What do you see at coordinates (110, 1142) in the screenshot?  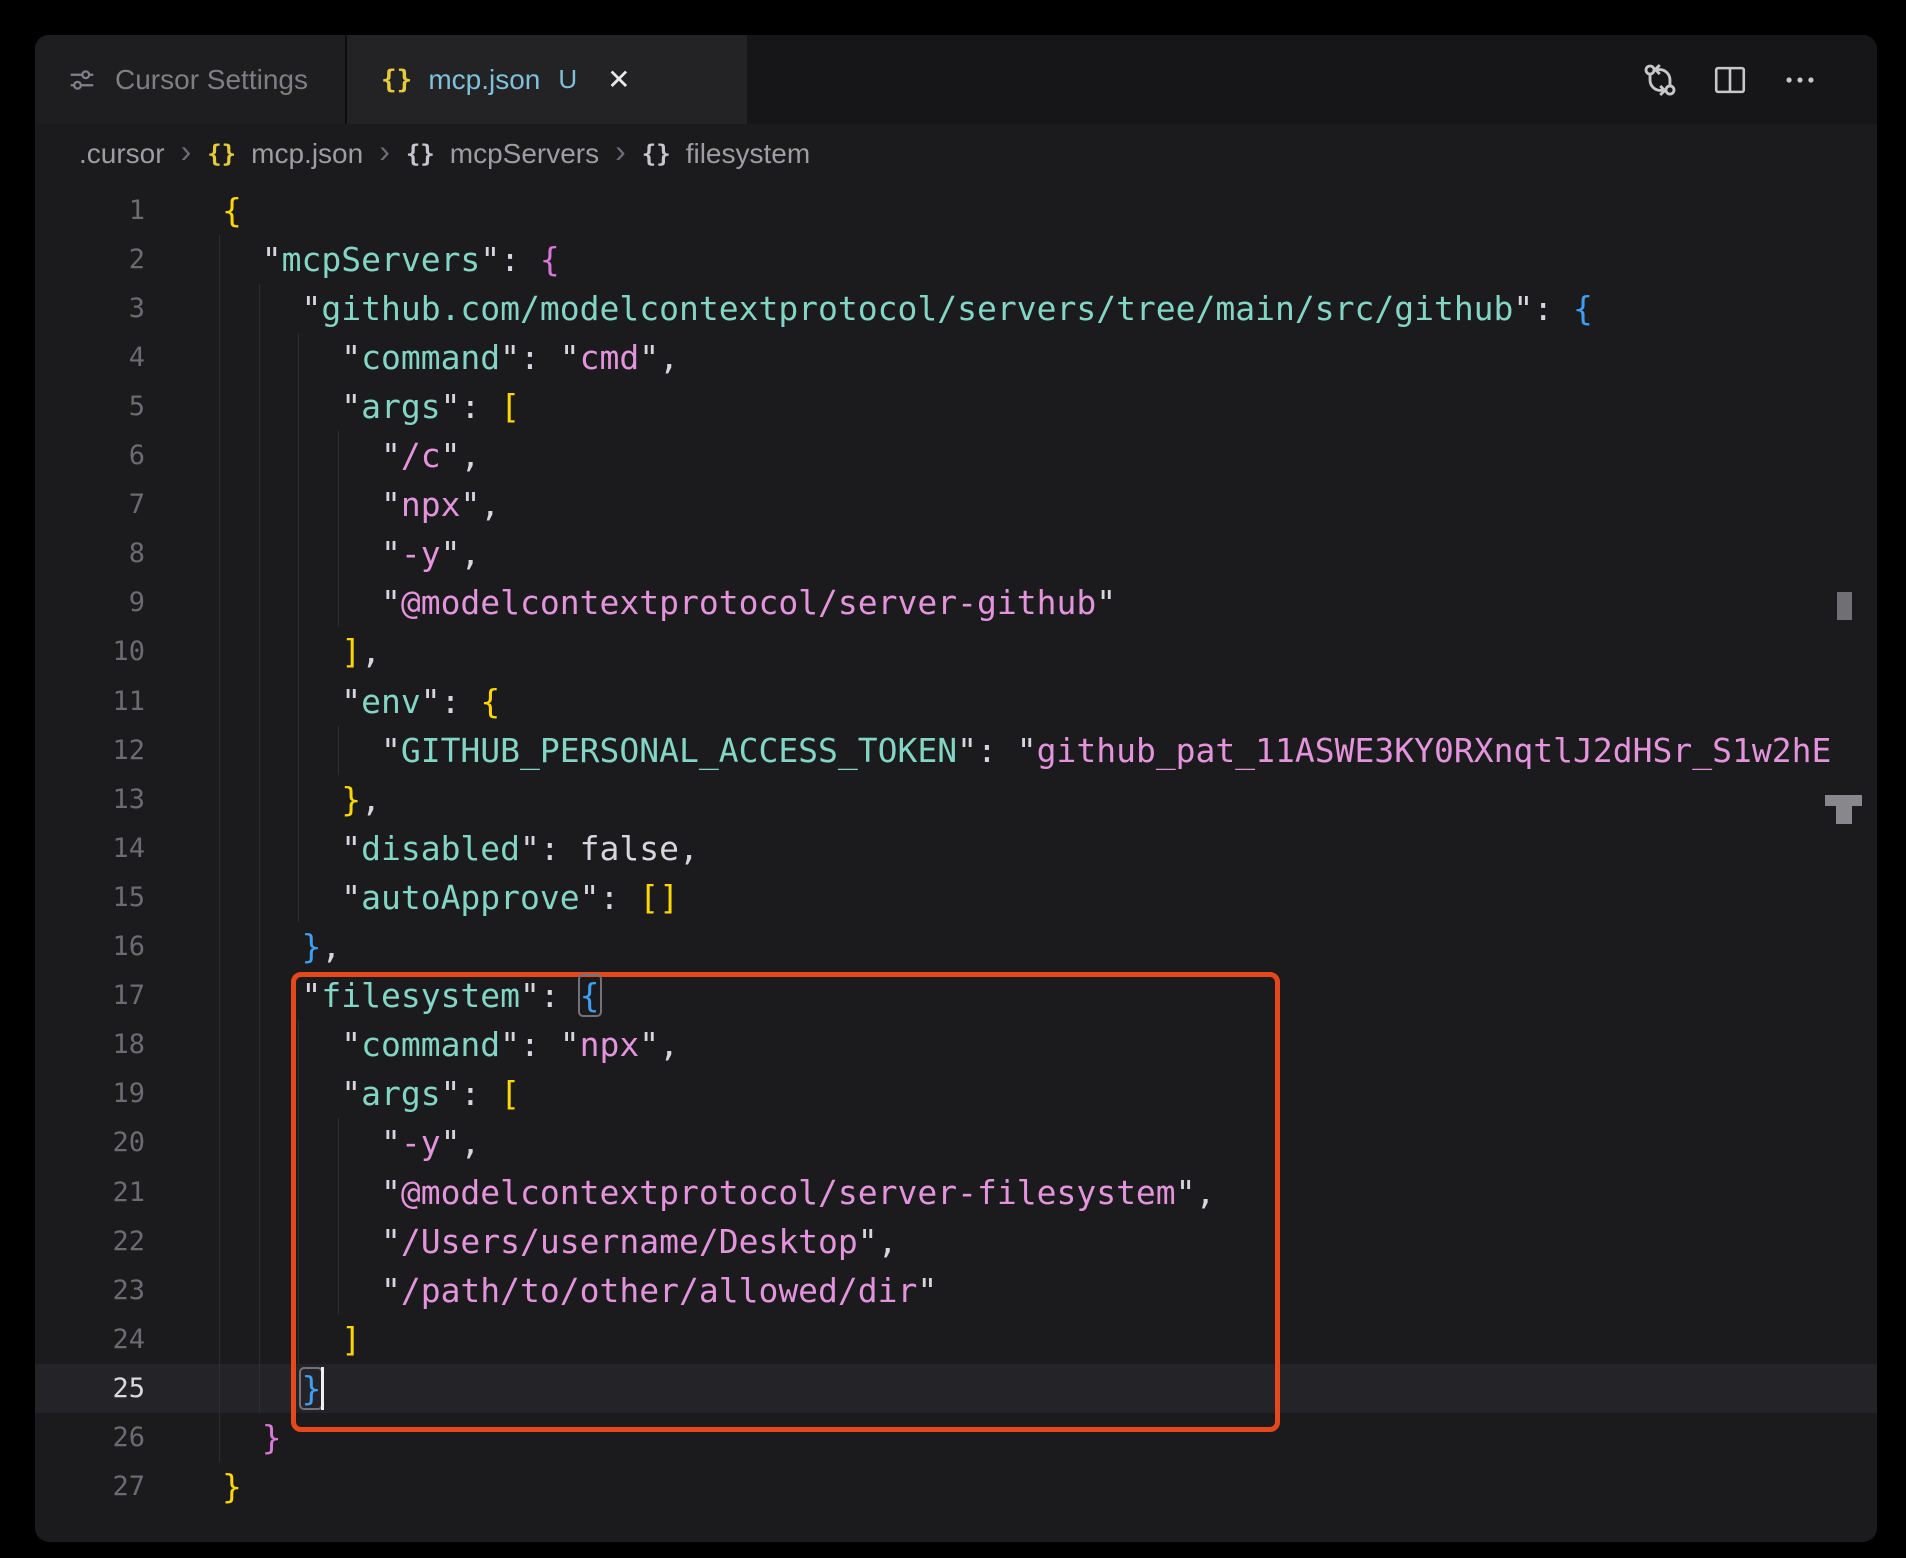 I see `line-number: 20` at bounding box center [110, 1142].